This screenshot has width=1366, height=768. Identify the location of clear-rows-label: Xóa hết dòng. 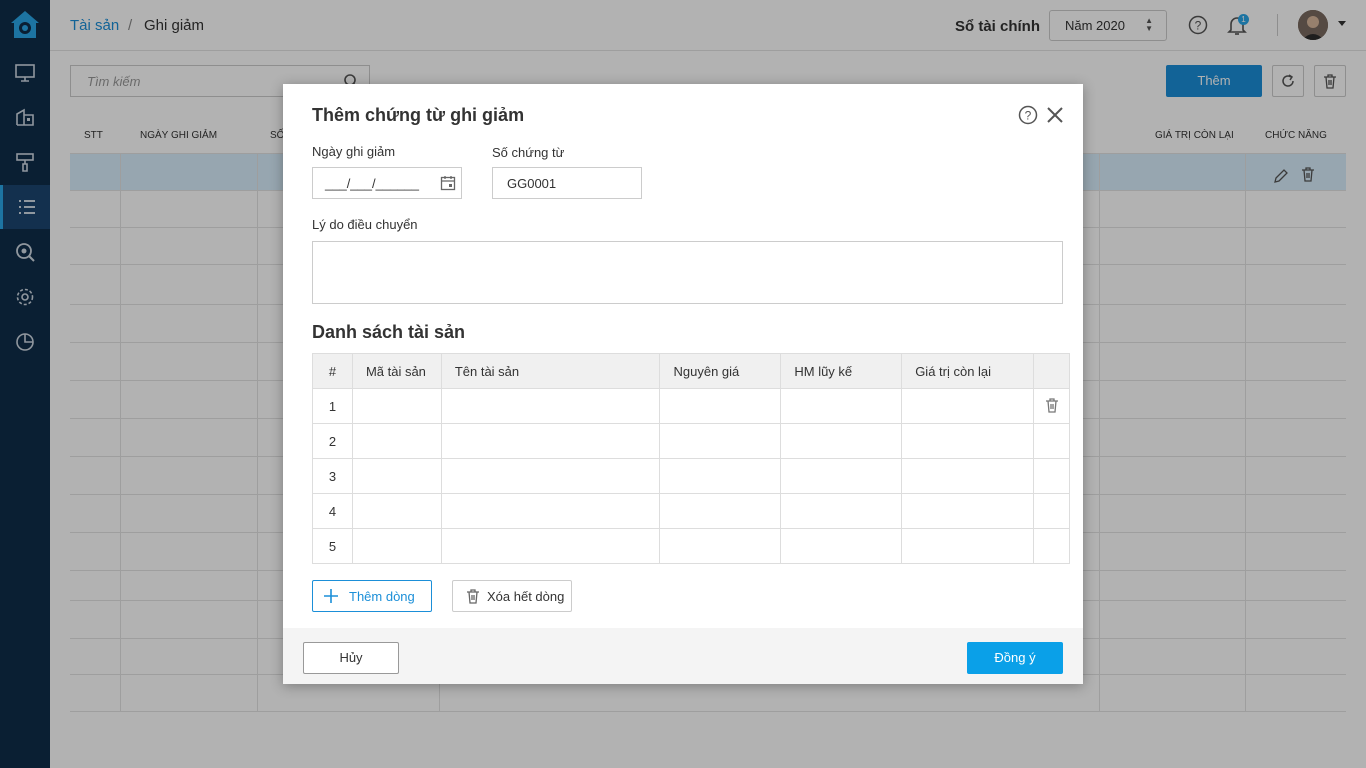
(526, 596).